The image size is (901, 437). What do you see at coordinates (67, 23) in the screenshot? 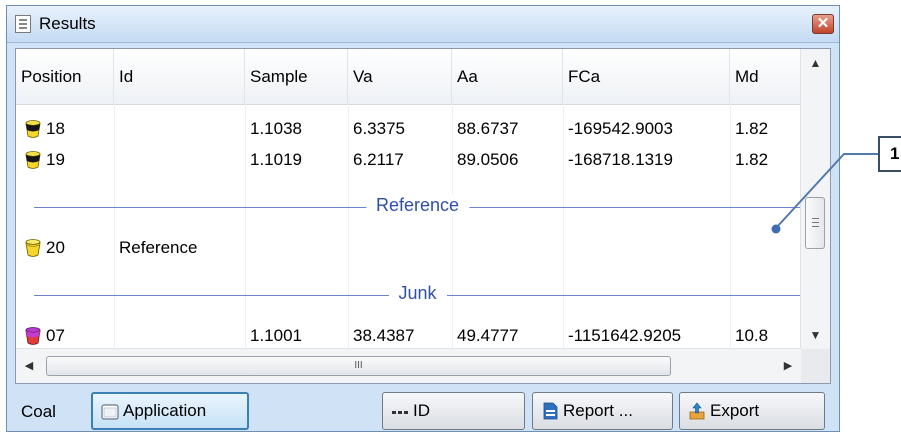
I see `window-title: Results` at bounding box center [67, 23].